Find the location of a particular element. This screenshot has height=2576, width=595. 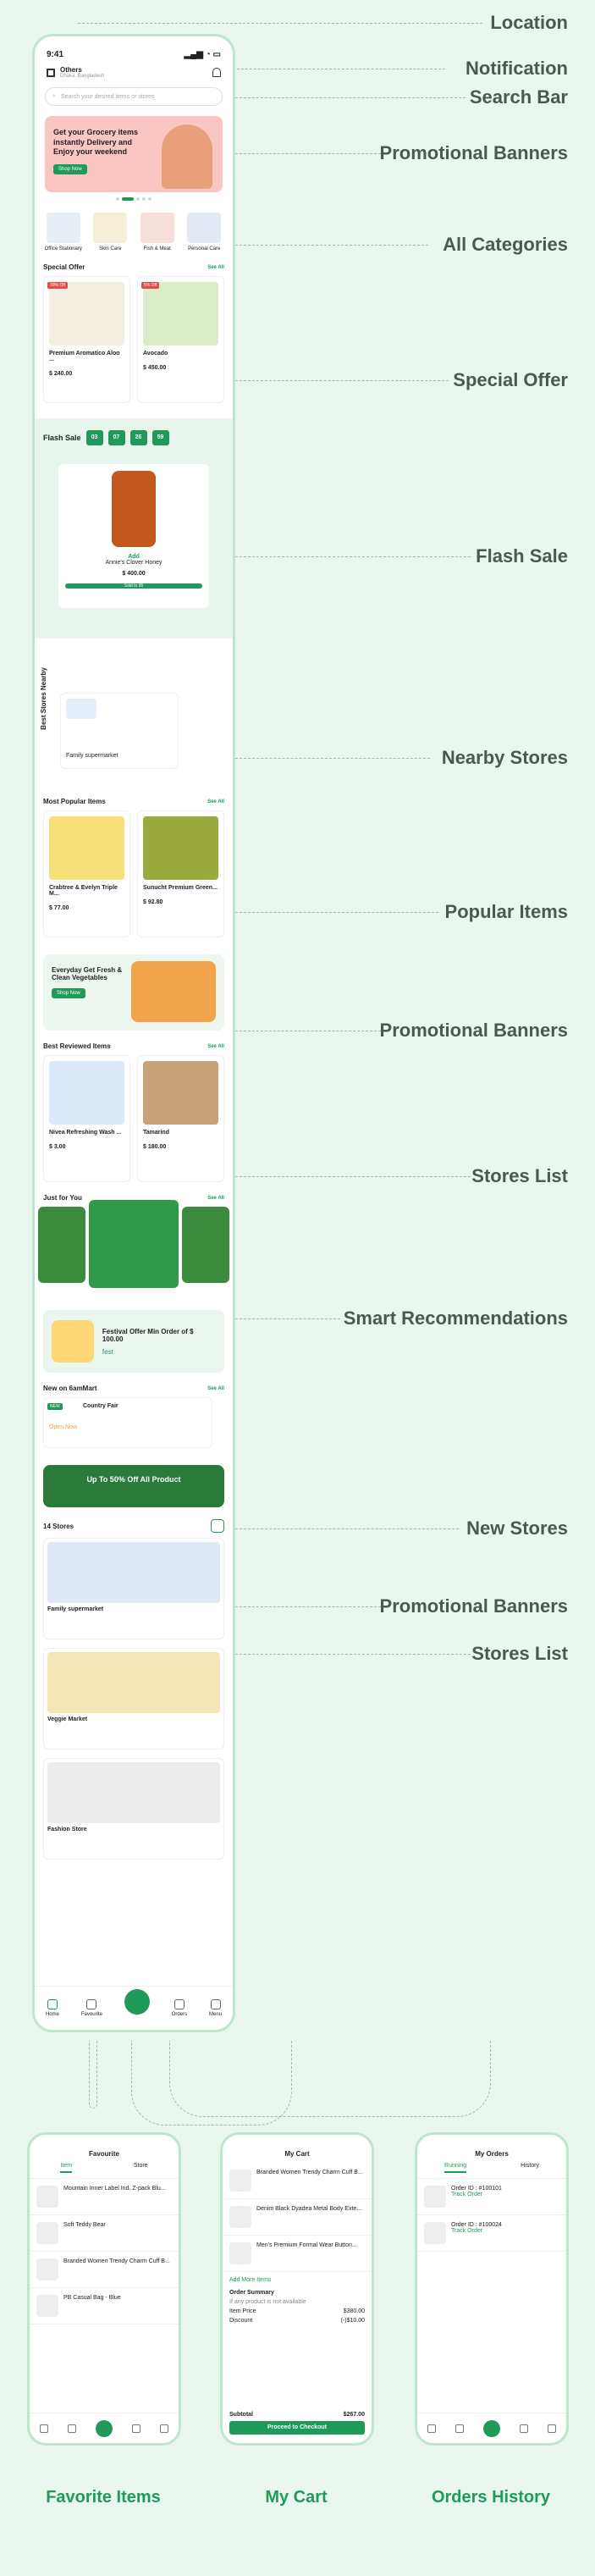

tab-item: Item is located at coordinates (67, 2168).